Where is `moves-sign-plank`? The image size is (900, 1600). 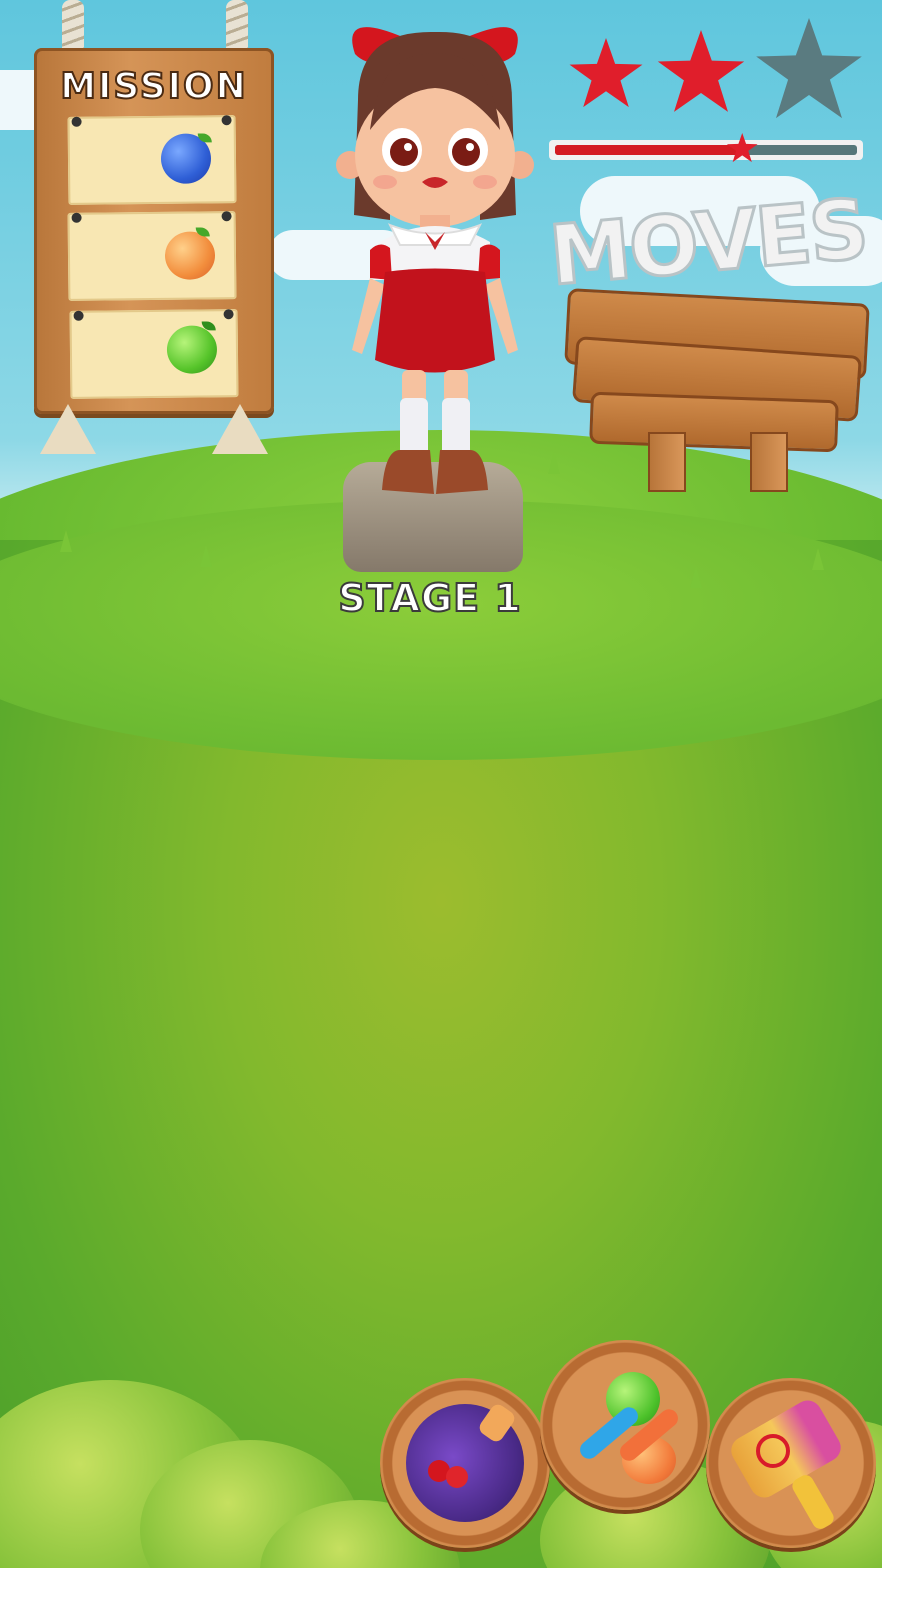 moves-sign-plank is located at coordinates (714, 422).